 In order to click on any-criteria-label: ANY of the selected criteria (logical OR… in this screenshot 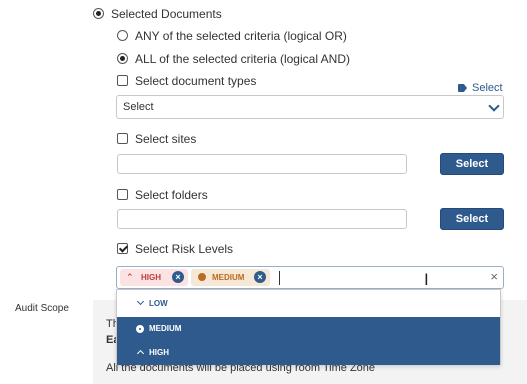, I will do `click(241, 36)`.